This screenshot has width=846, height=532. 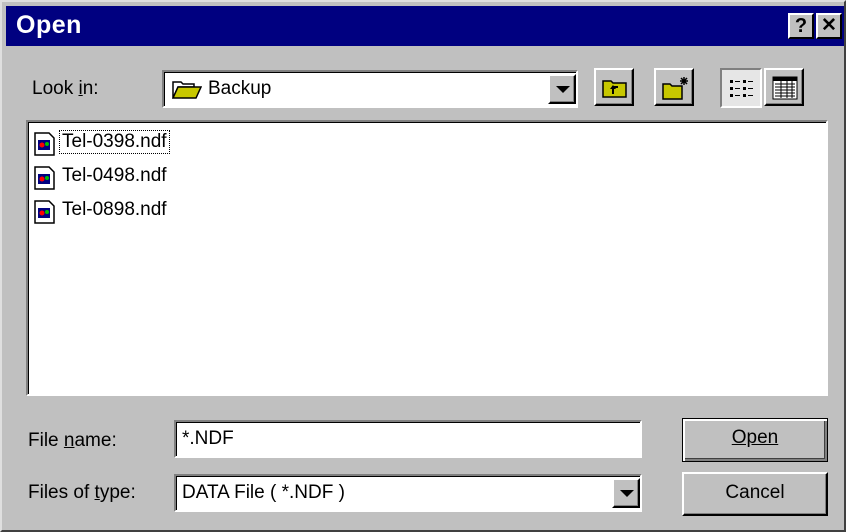 I want to click on file-name-input: *.NDF, so click(x=408, y=439).